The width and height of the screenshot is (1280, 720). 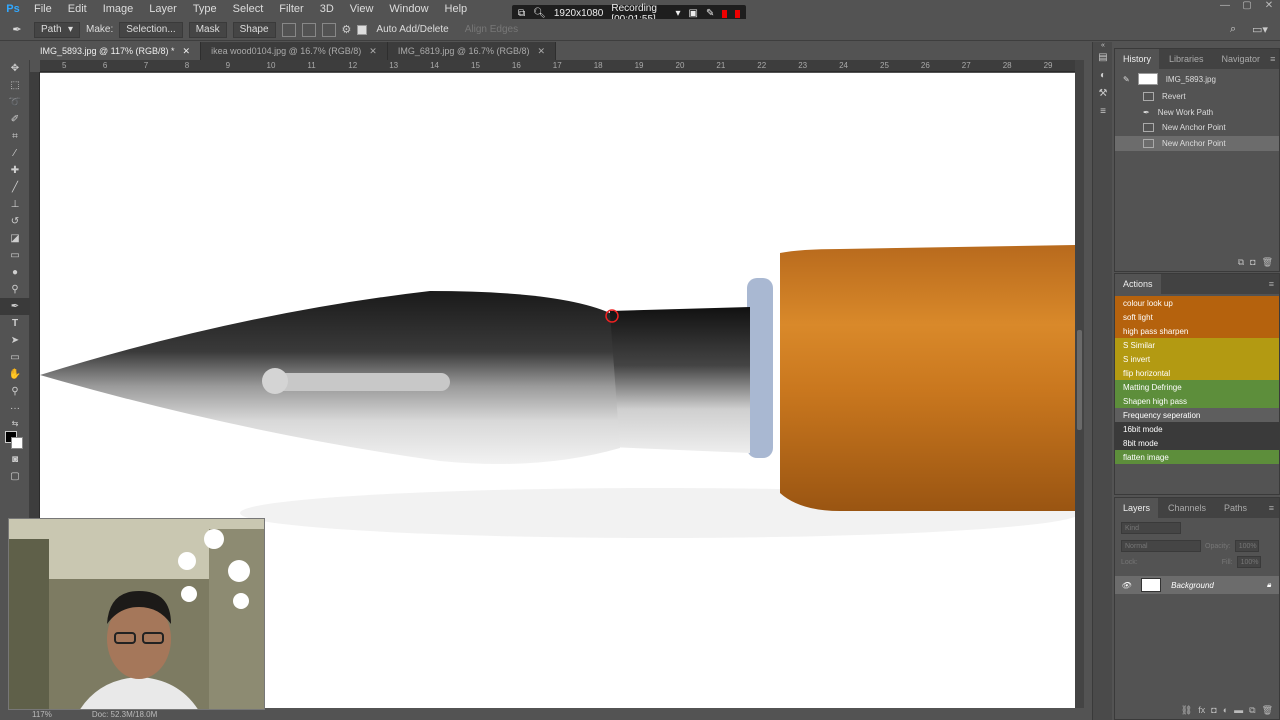 What do you see at coordinates (1197, 429) in the screenshot?
I see `action-item: 16bit mode` at bounding box center [1197, 429].